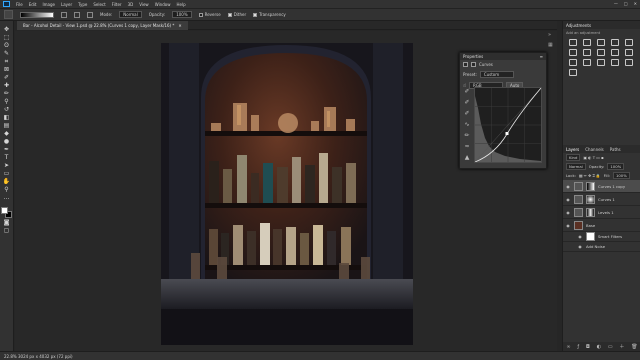  Describe the element at coordinates (616, 166) in the screenshot. I see `layer-opacity-input: 100%` at that location.